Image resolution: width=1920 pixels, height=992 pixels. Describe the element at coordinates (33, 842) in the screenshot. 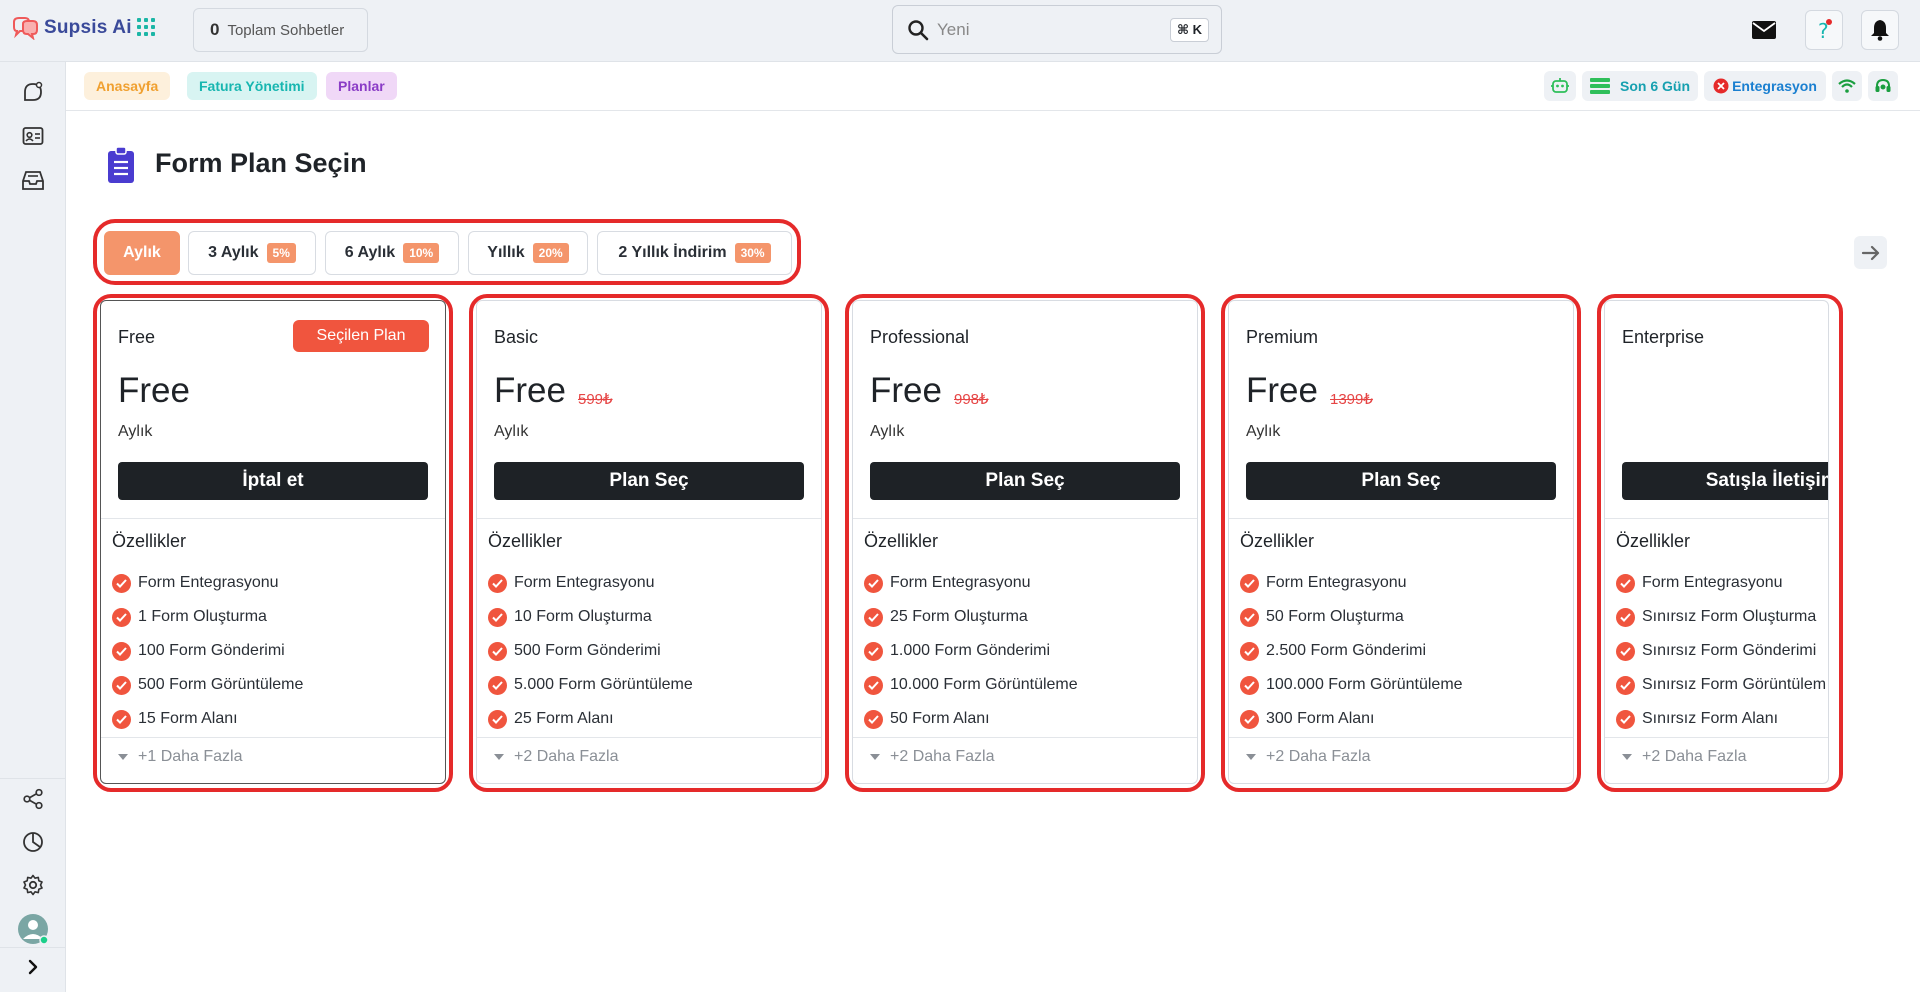

I see `sidebar-item-reports` at that location.